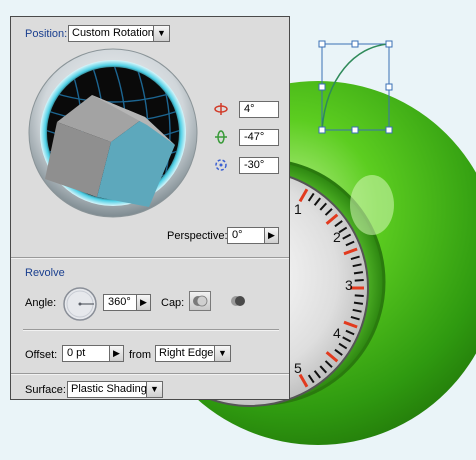  I want to click on offset-field: 0 pt, so click(86, 353).